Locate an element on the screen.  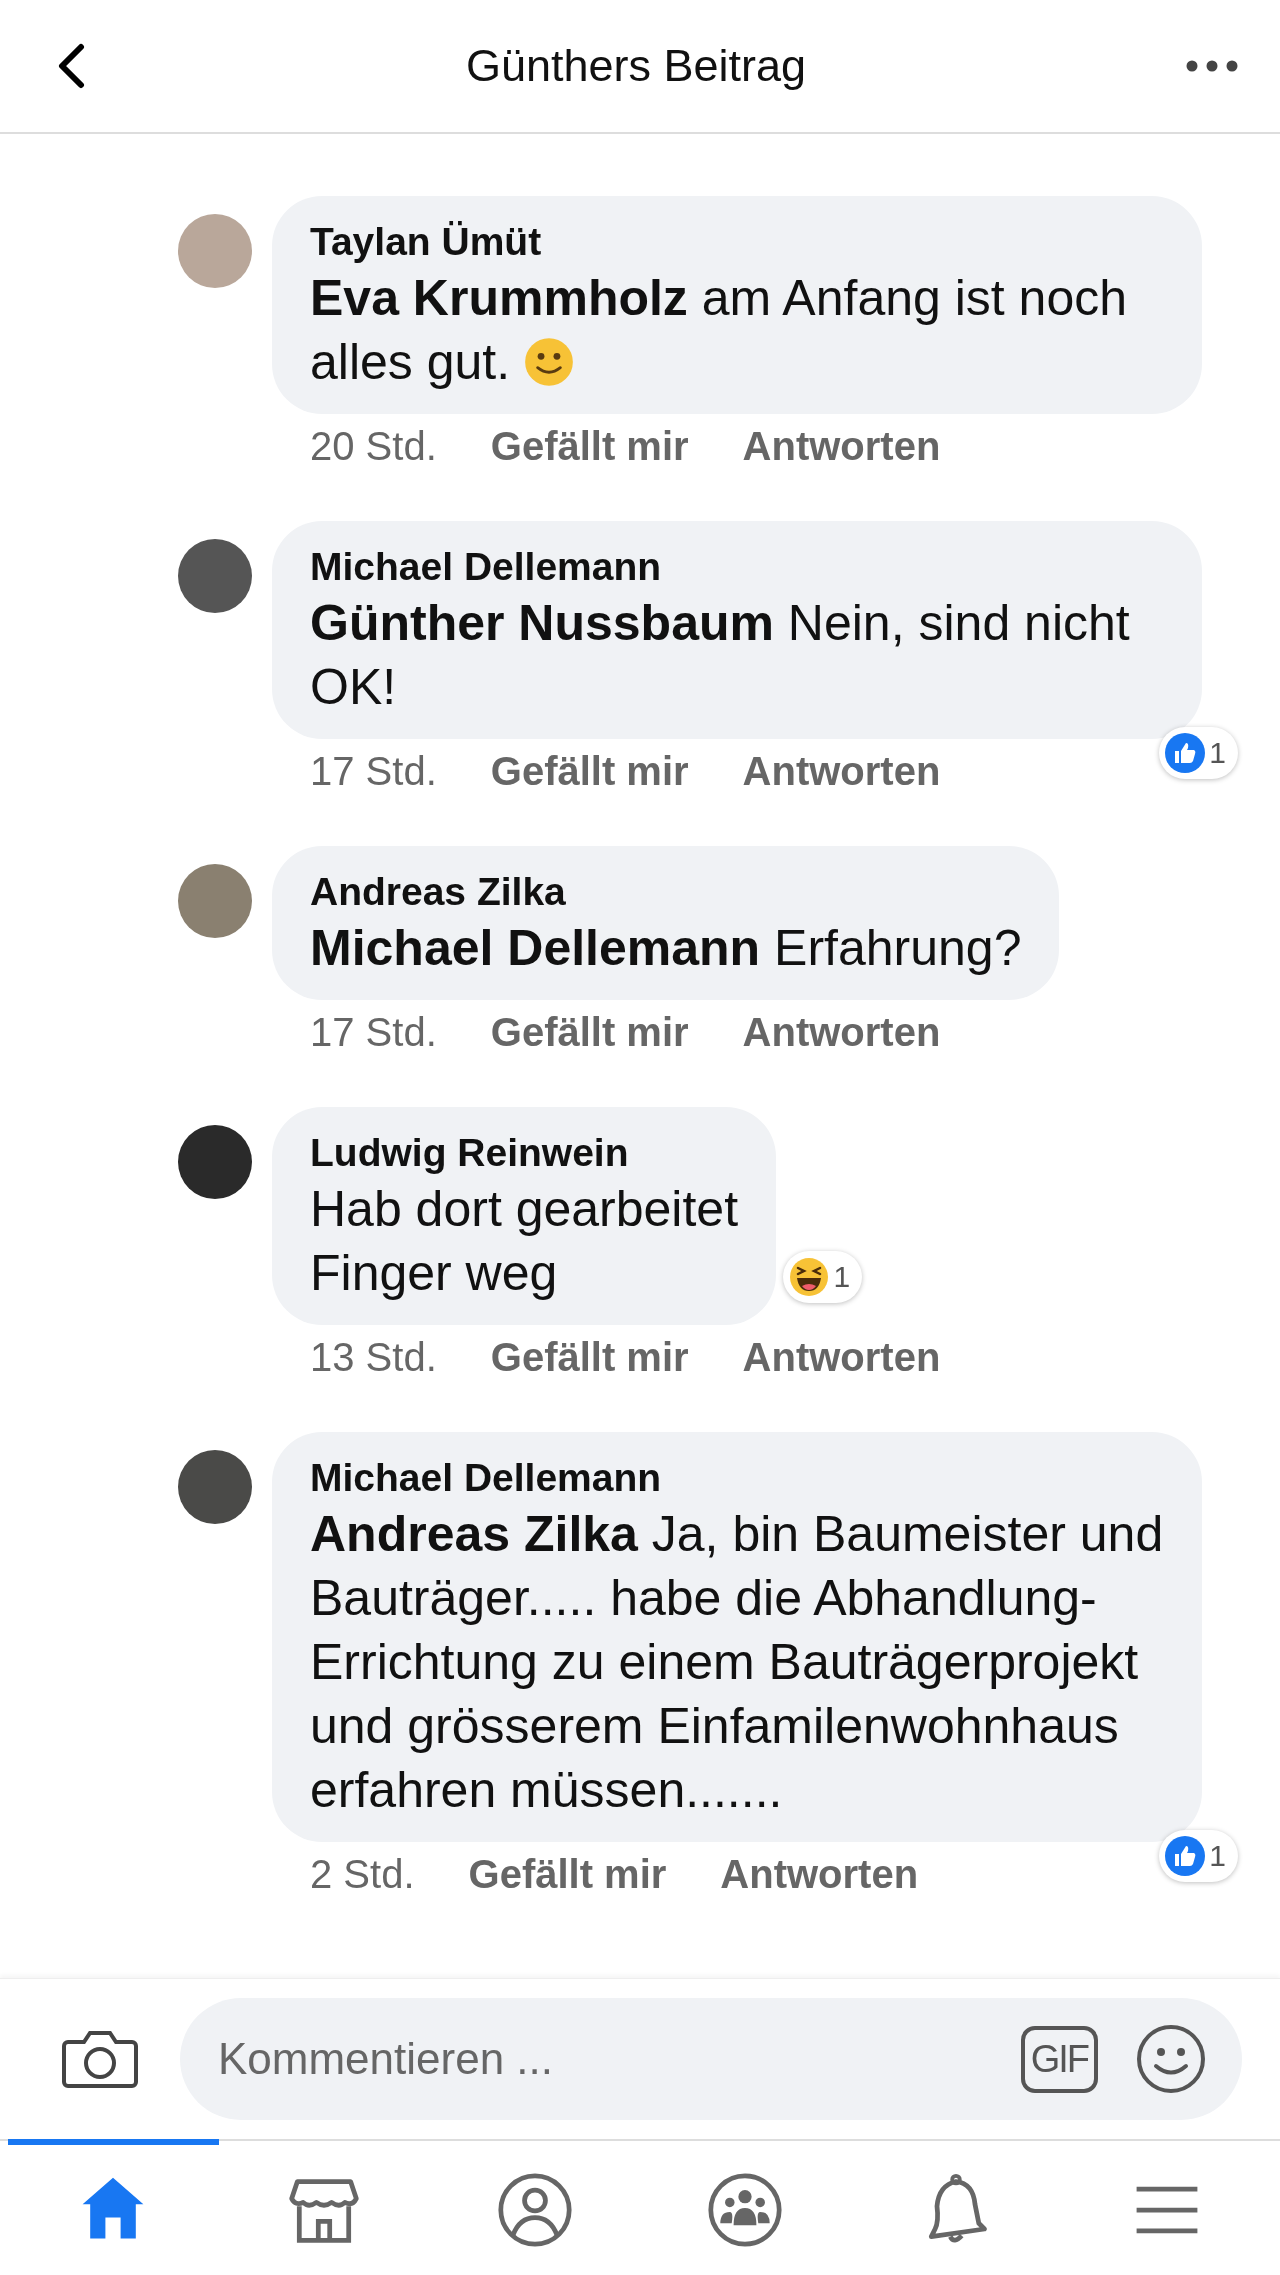
comment-time: 2 Std. is located at coordinates (362, 1874).